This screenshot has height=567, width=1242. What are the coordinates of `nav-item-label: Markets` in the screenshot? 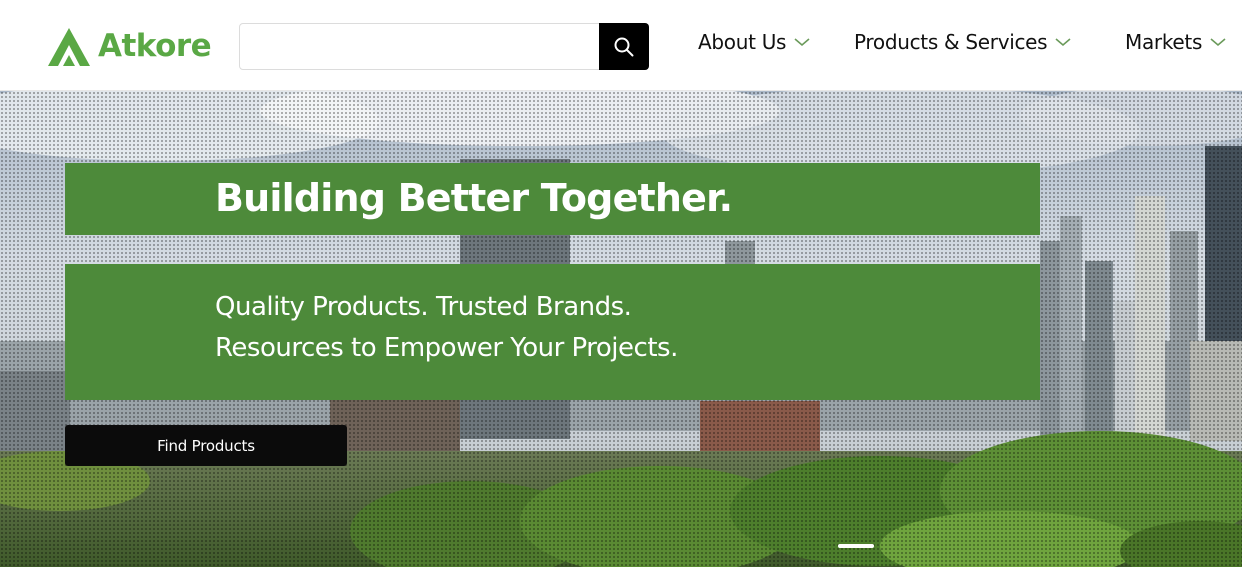 It's located at (1164, 42).